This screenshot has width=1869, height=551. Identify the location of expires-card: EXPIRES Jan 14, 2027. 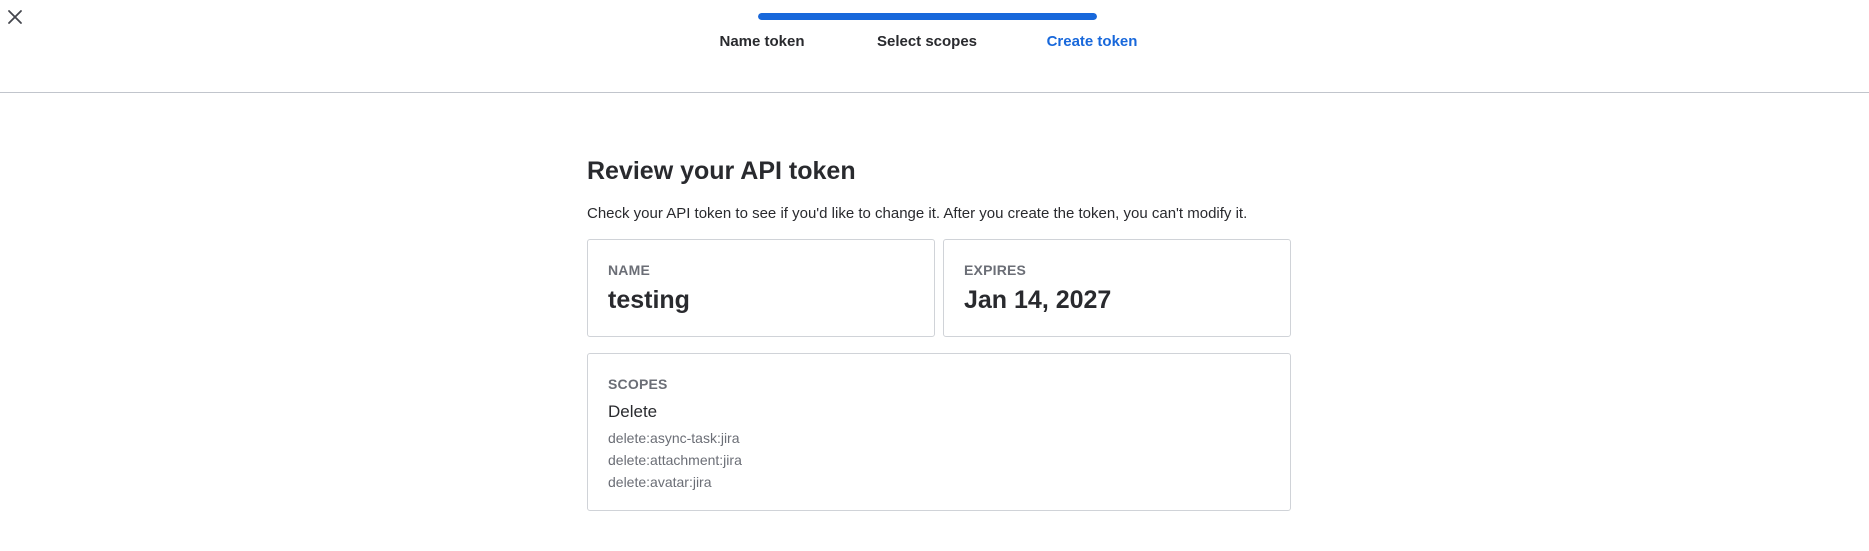
(1117, 288).